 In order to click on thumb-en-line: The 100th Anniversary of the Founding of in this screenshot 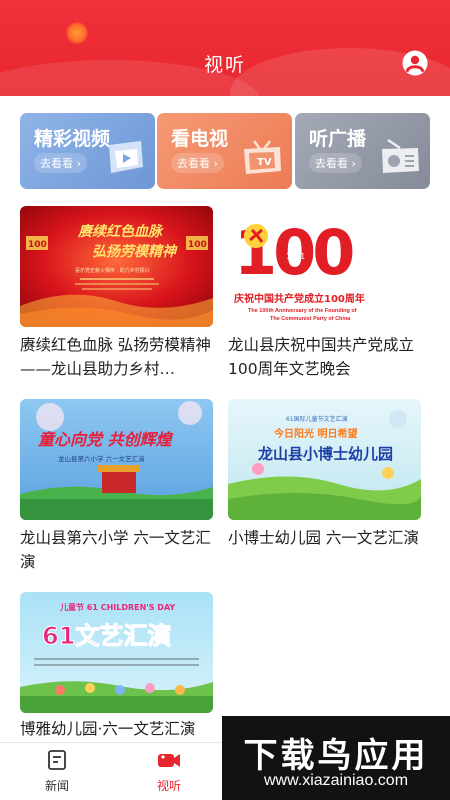, I will do `click(302, 311)`.